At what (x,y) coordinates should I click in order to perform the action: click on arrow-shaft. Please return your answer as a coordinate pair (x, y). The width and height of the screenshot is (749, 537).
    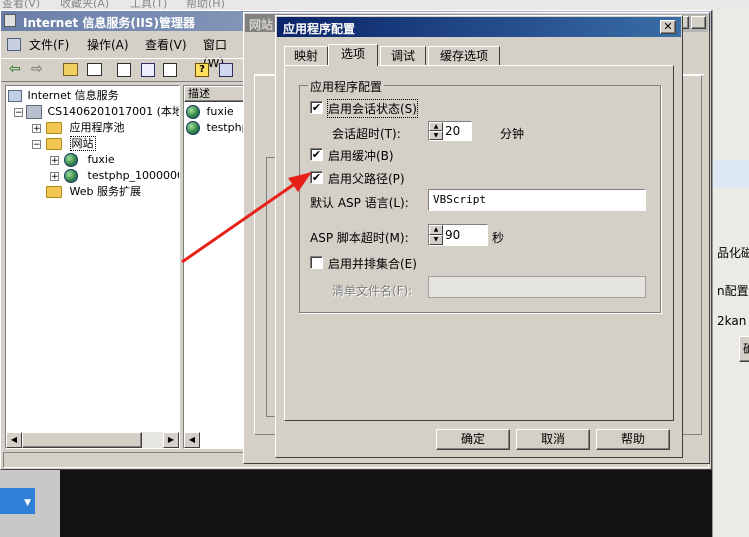
    Looking at the image, I should click on (239, 222).